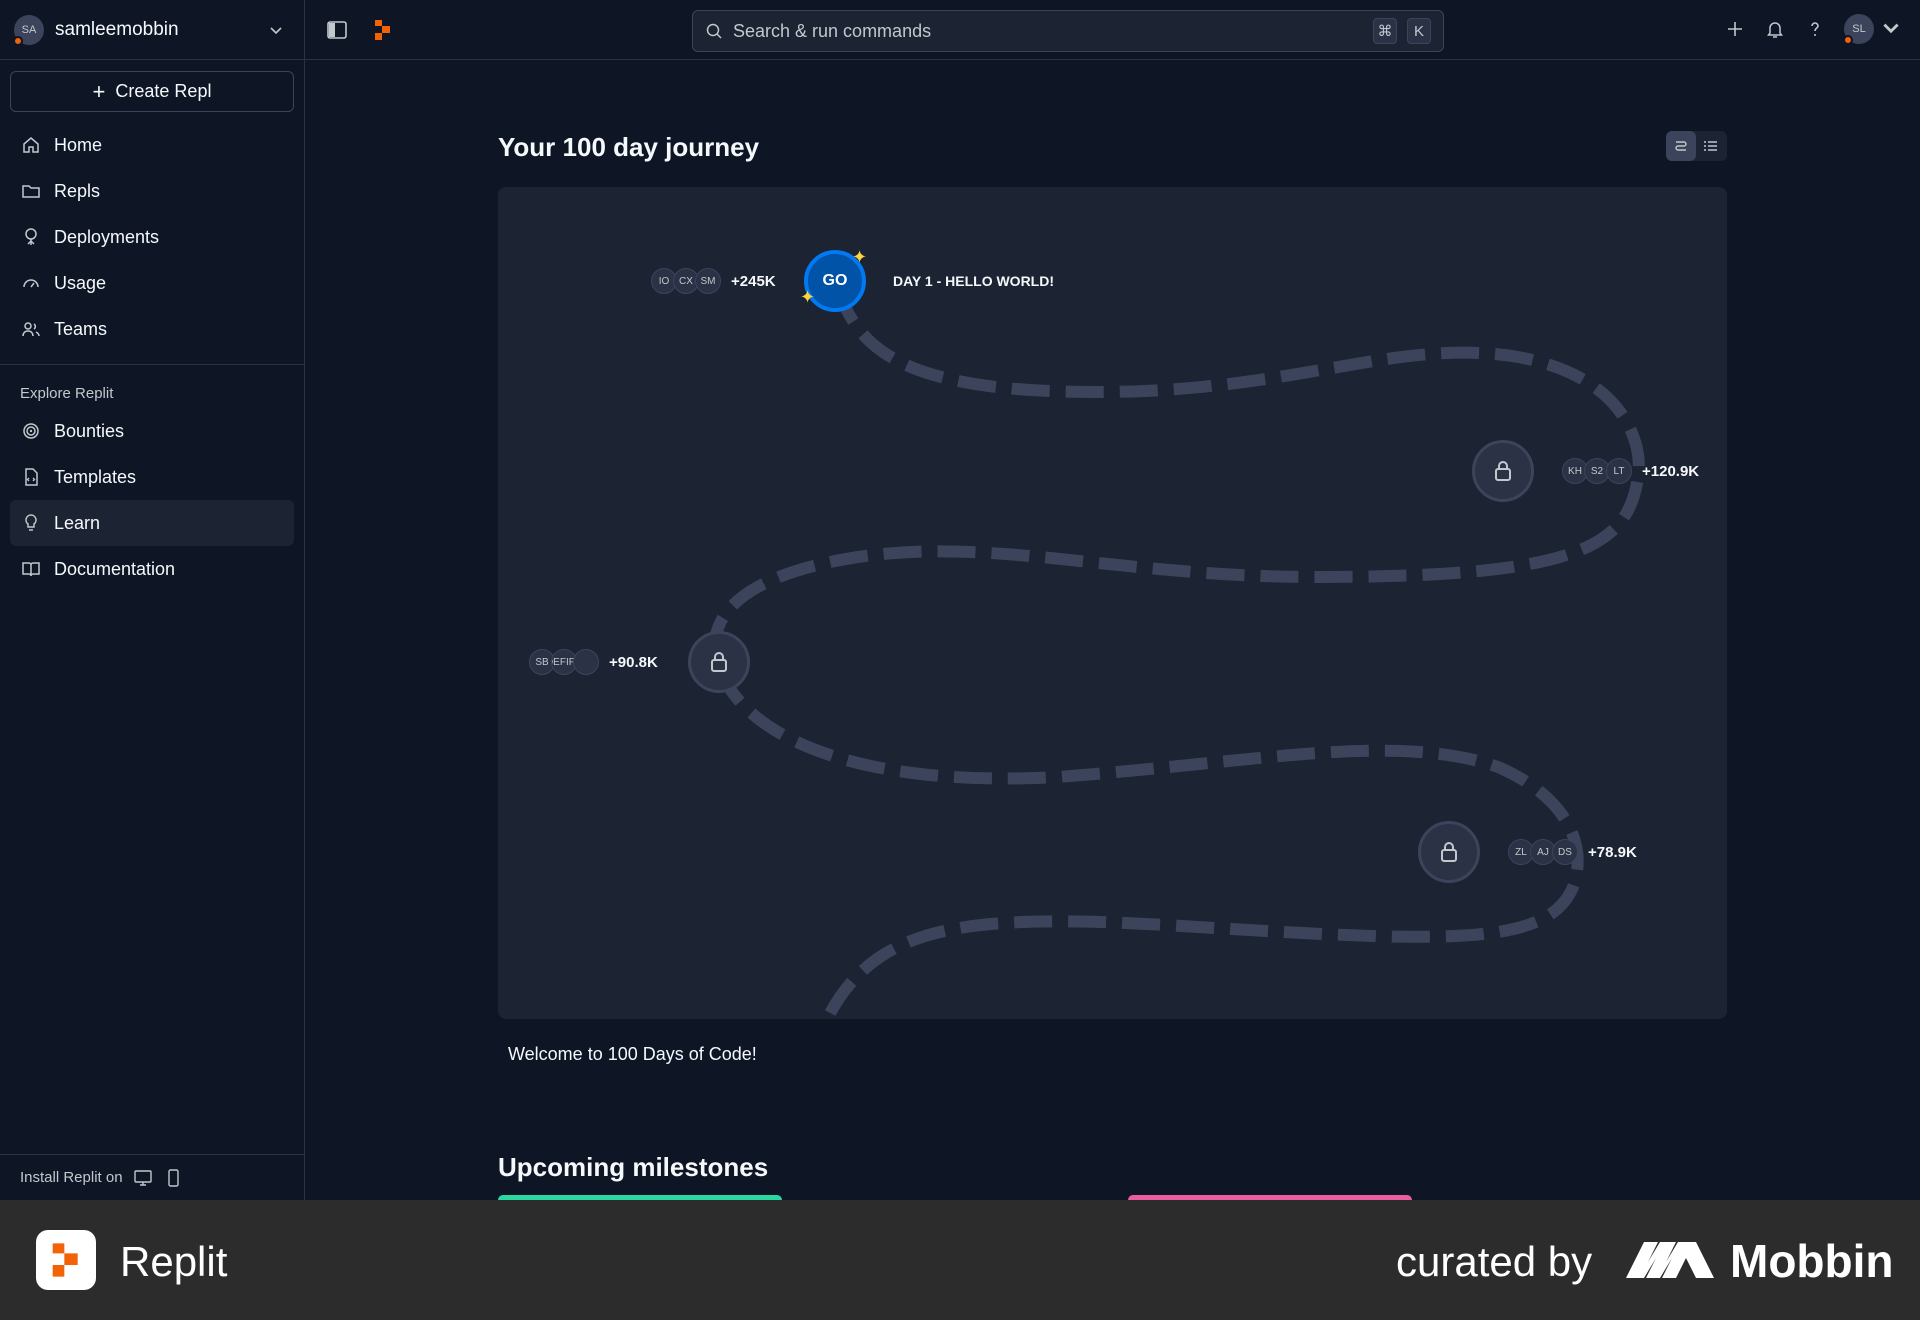 Image resolution: width=1920 pixels, height=1320 pixels. What do you see at coordinates (753, 281) in the screenshot?
I see `participant-count: +245K` at bounding box center [753, 281].